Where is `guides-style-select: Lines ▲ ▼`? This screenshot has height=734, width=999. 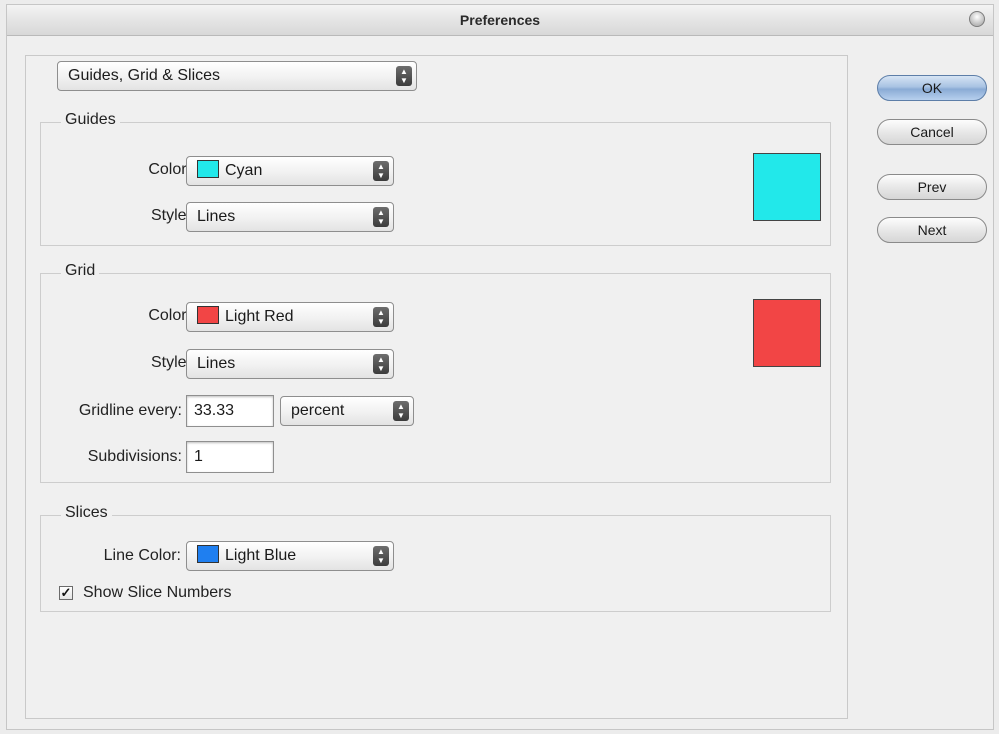 guides-style-select: Lines ▲ ▼ is located at coordinates (290, 217).